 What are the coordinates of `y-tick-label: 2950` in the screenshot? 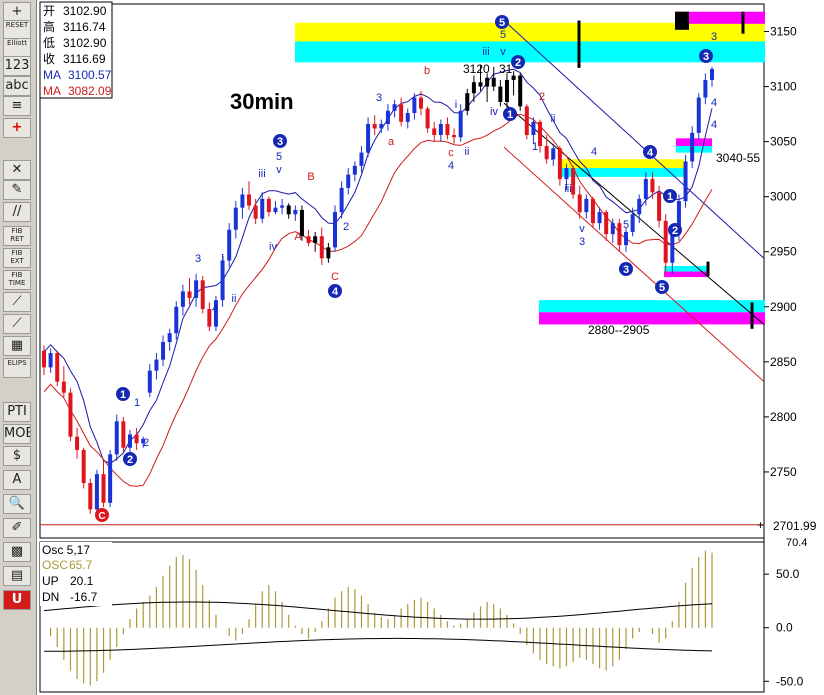 It's located at (783, 252).